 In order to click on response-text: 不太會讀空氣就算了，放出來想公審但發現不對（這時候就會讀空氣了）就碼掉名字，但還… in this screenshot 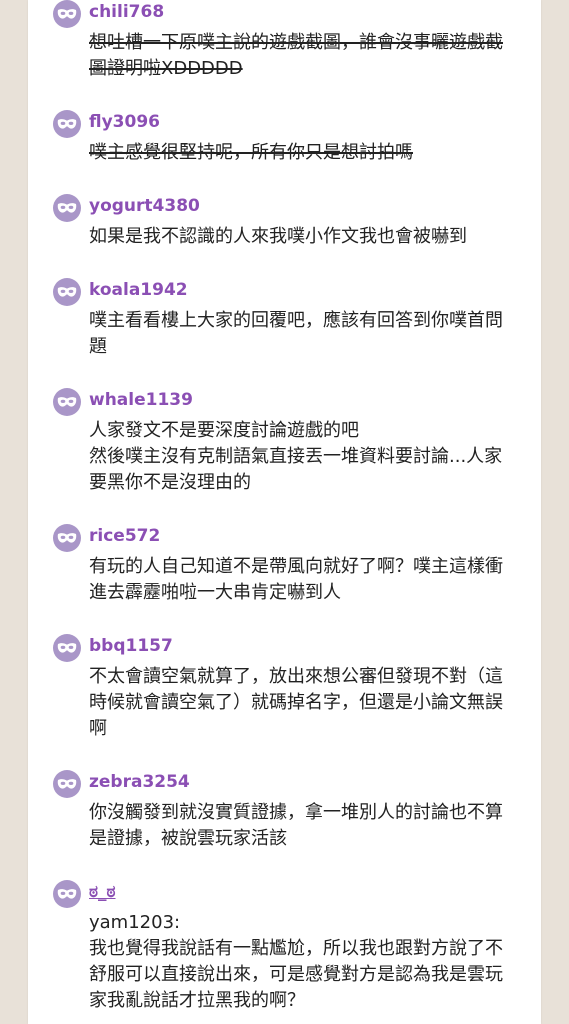, I will do `click(296, 702)`.